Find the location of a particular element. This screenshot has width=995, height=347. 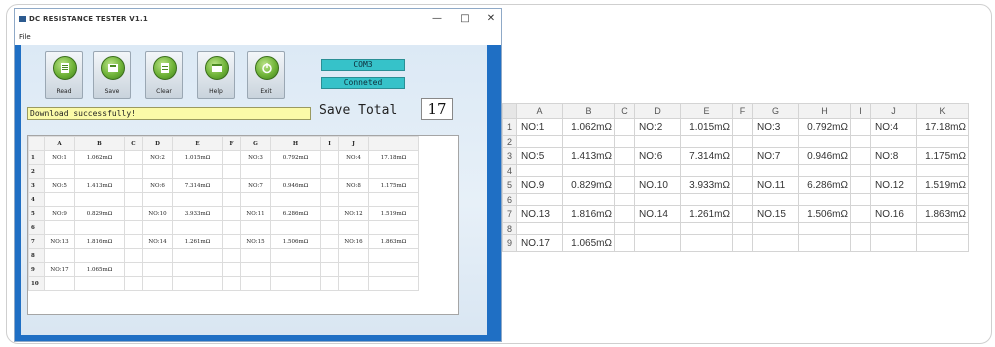

row-number: 6 is located at coordinates (36, 227).